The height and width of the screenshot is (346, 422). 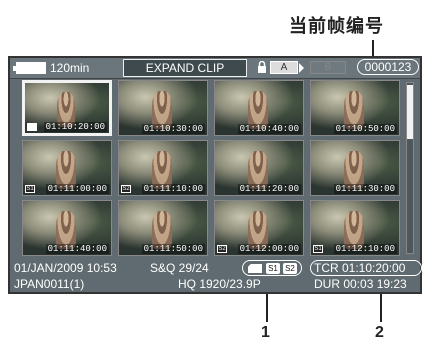 I want to click on thumbnail: 01:10:40:00, so click(x=259, y=108).